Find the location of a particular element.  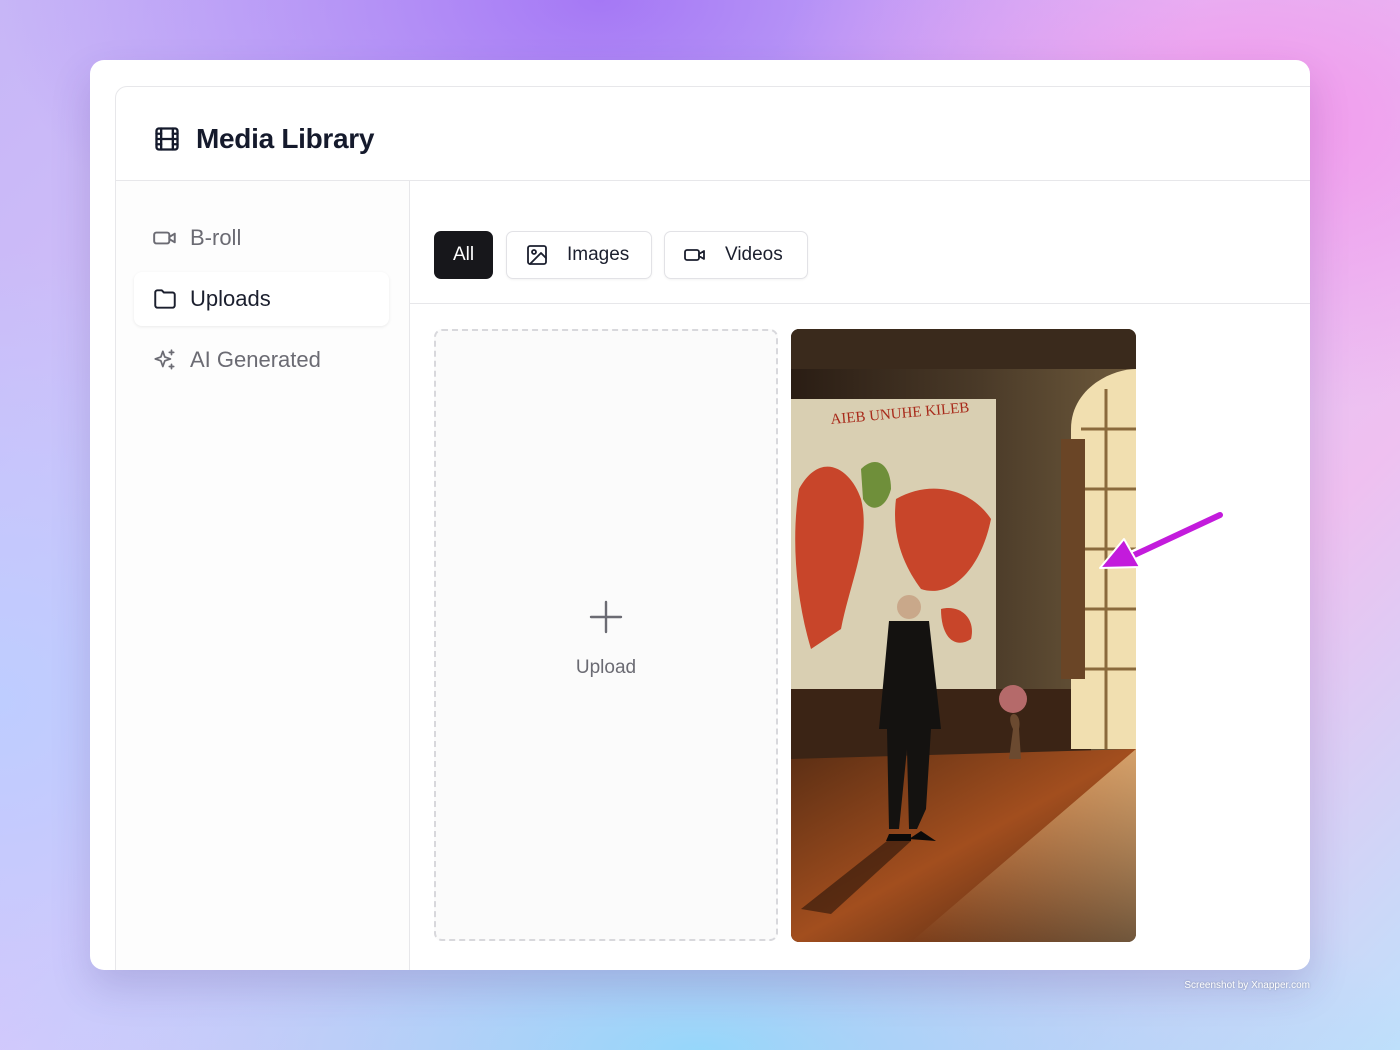

sidebar-item-b-roll: B-roll is located at coordinates (261, 238).